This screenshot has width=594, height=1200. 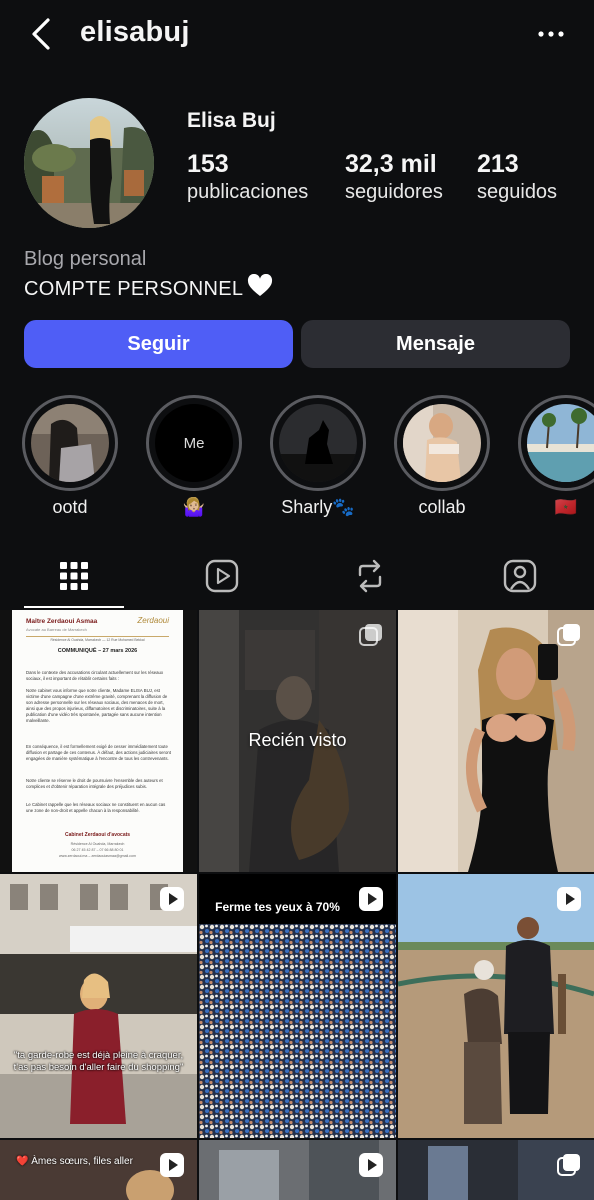 What do you see at coordinates (98, 1170) in the screenshot?
I see `post-thumbnail: ❤️ Àmes sœurs, files aller` at bounding box center [98, 1170].